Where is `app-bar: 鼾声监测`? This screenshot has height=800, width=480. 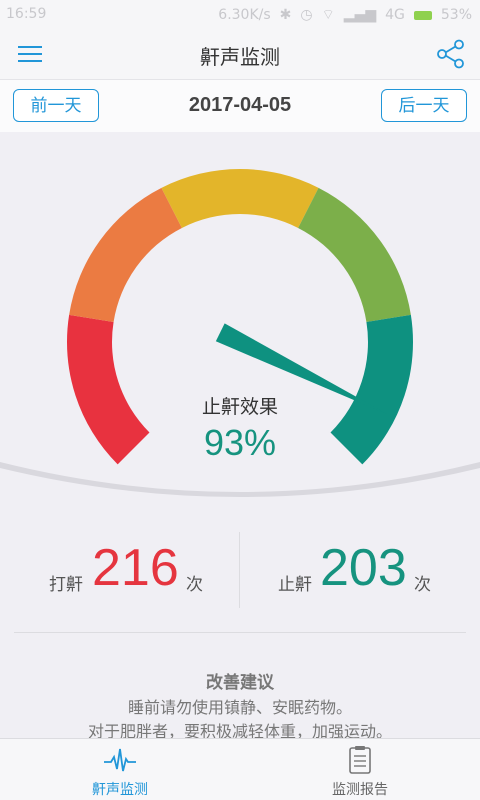
app-bar: 鼾声监测 is located at coordinates (240, 55).